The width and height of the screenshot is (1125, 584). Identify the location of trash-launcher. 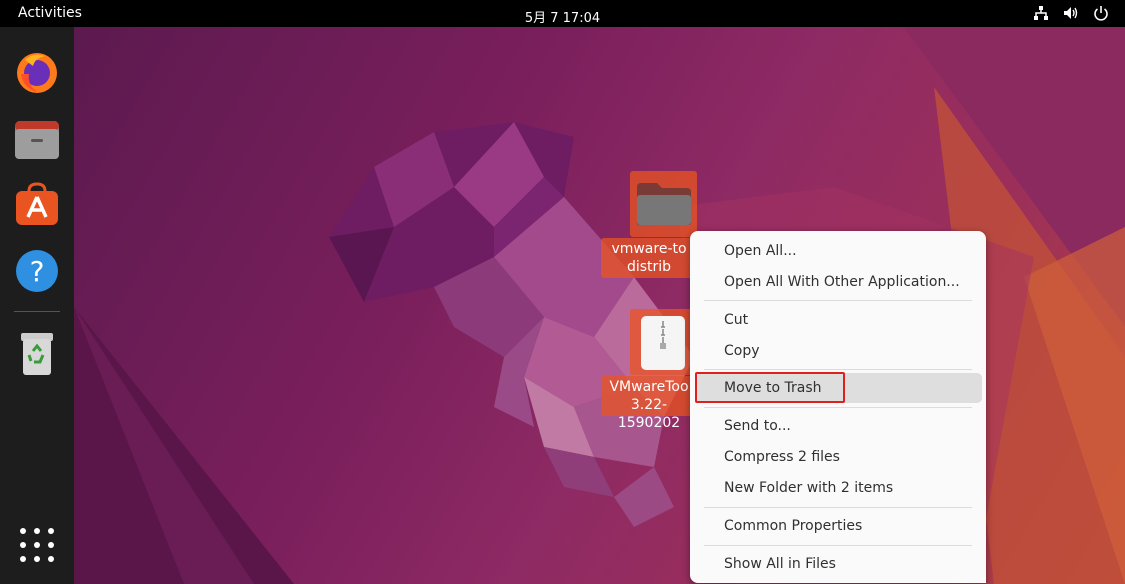
(37, 353).